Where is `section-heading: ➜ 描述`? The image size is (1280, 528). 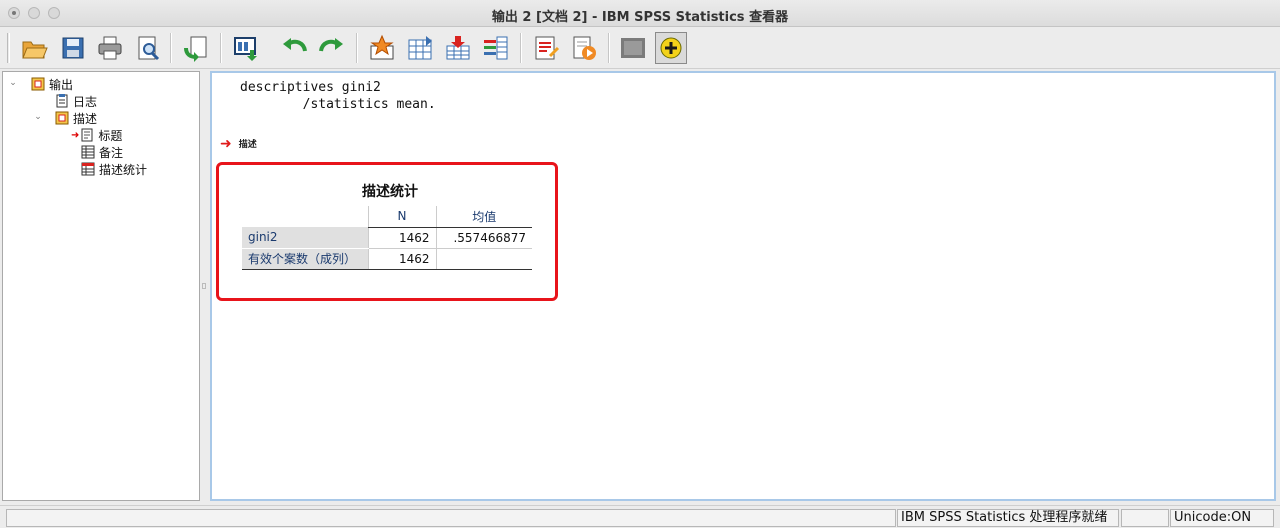
section-heading: ➜ 描述 is located at coordinates (238, 143).